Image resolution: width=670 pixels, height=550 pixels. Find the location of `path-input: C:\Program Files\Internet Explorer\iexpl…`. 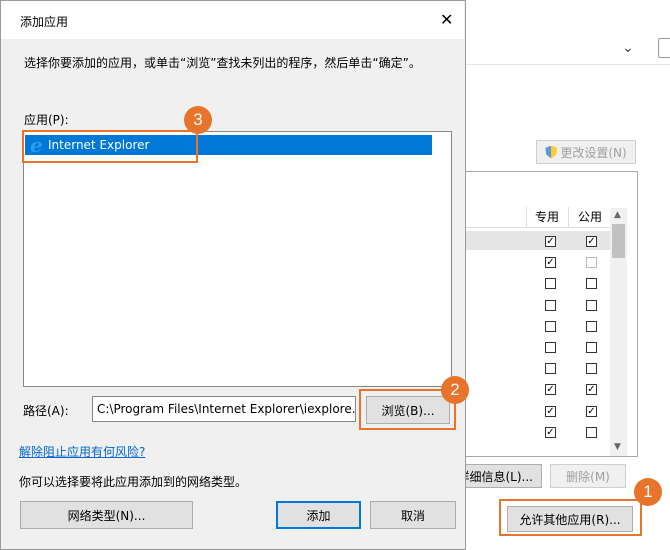

path-input: C:\Program Files\Internet Explorer\iexpl… is located at coordinates (224, 409).